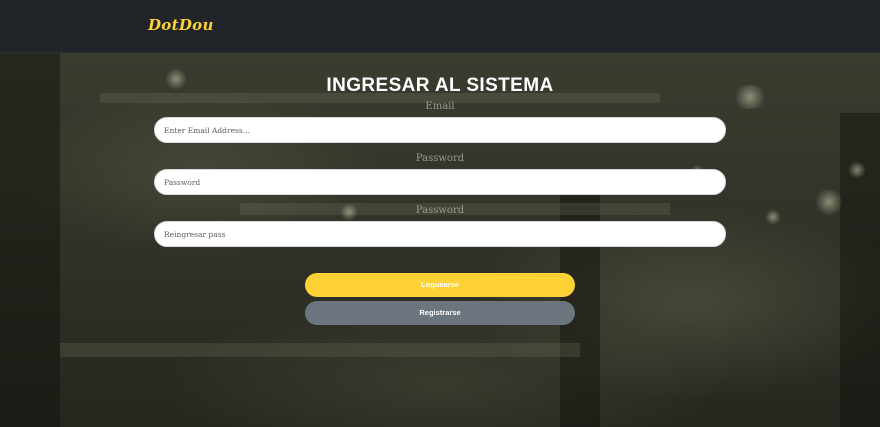  Describe the element at coordinates (440, 285) in the screenshot. I see `login-button: Loguearse` at that location.